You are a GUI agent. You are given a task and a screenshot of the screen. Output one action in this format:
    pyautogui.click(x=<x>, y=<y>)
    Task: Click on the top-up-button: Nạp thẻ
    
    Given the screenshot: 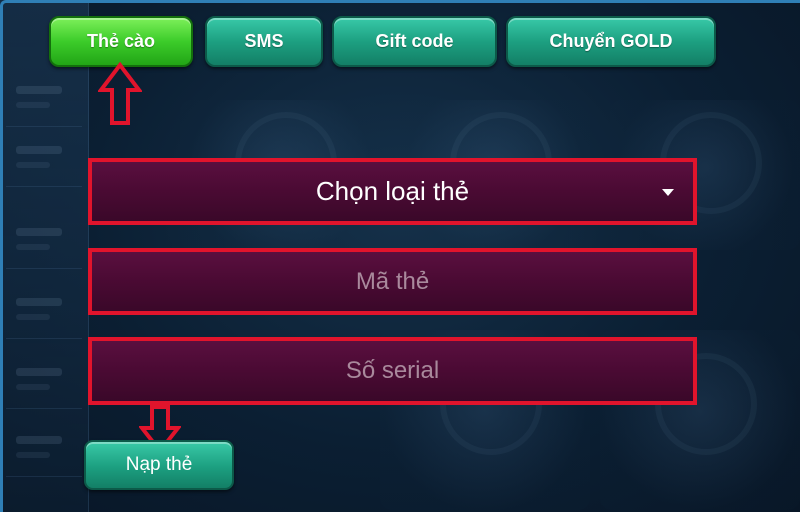 What is the action you would take?
    pyautogui.click(x=159, y=465)
    